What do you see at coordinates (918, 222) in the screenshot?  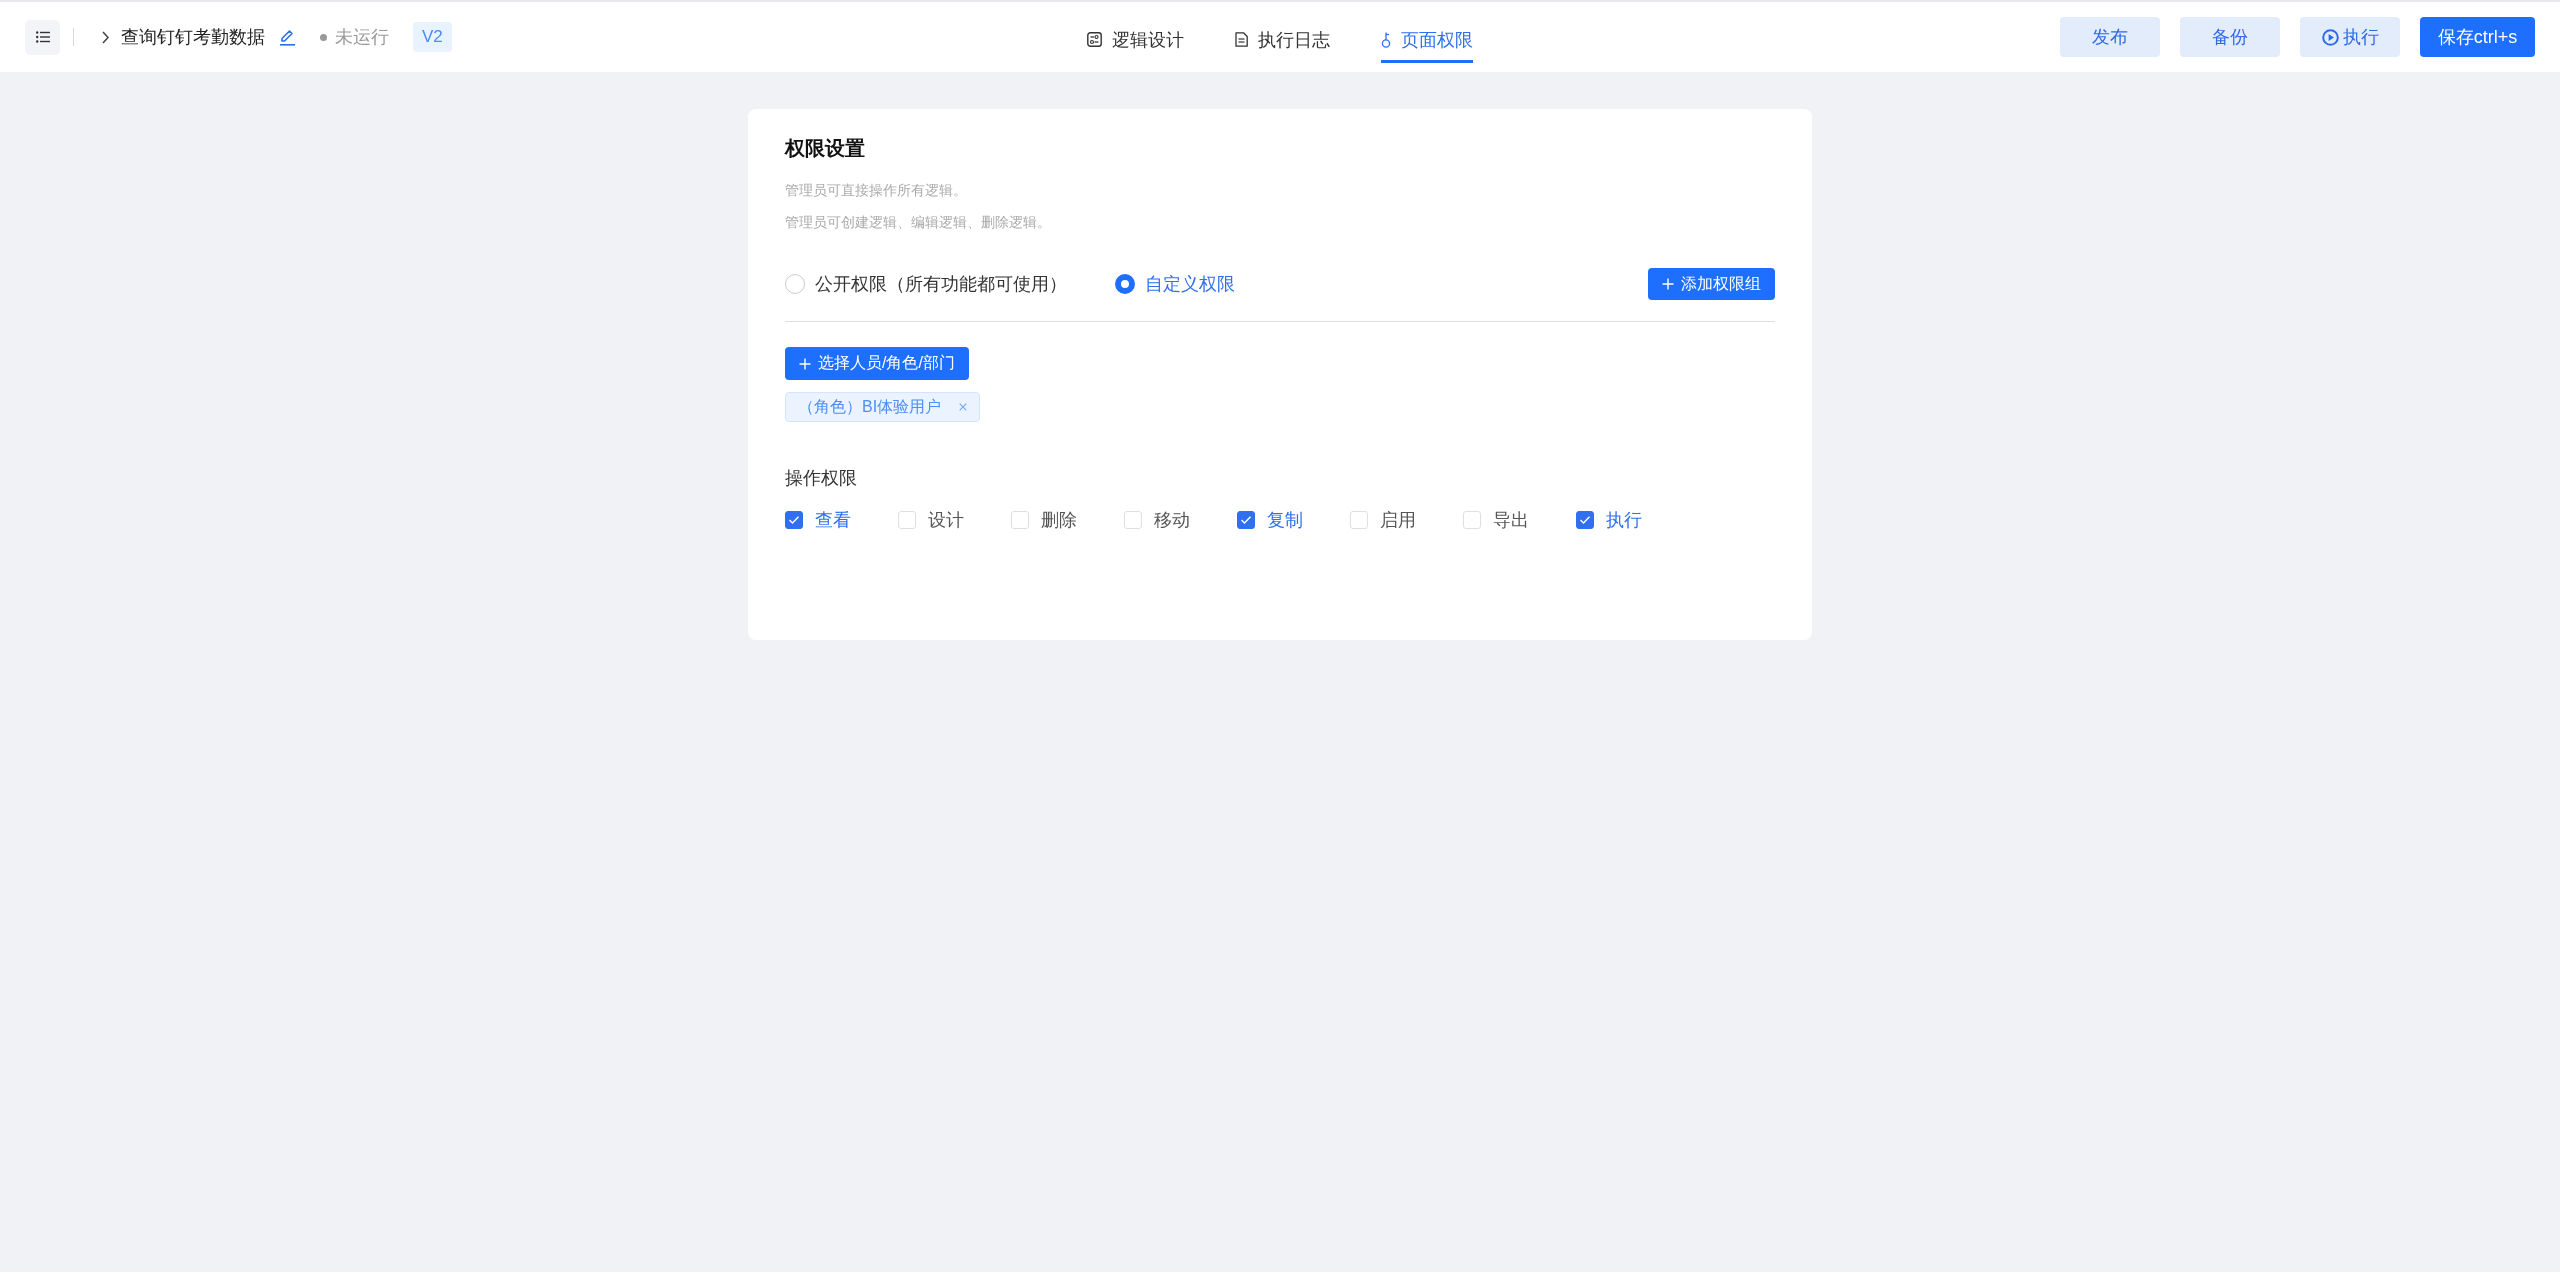 I see `description-text: 管理员可创建逻辑、编辑逻辑、删除逻辑。` at bounding box center [918, 222].